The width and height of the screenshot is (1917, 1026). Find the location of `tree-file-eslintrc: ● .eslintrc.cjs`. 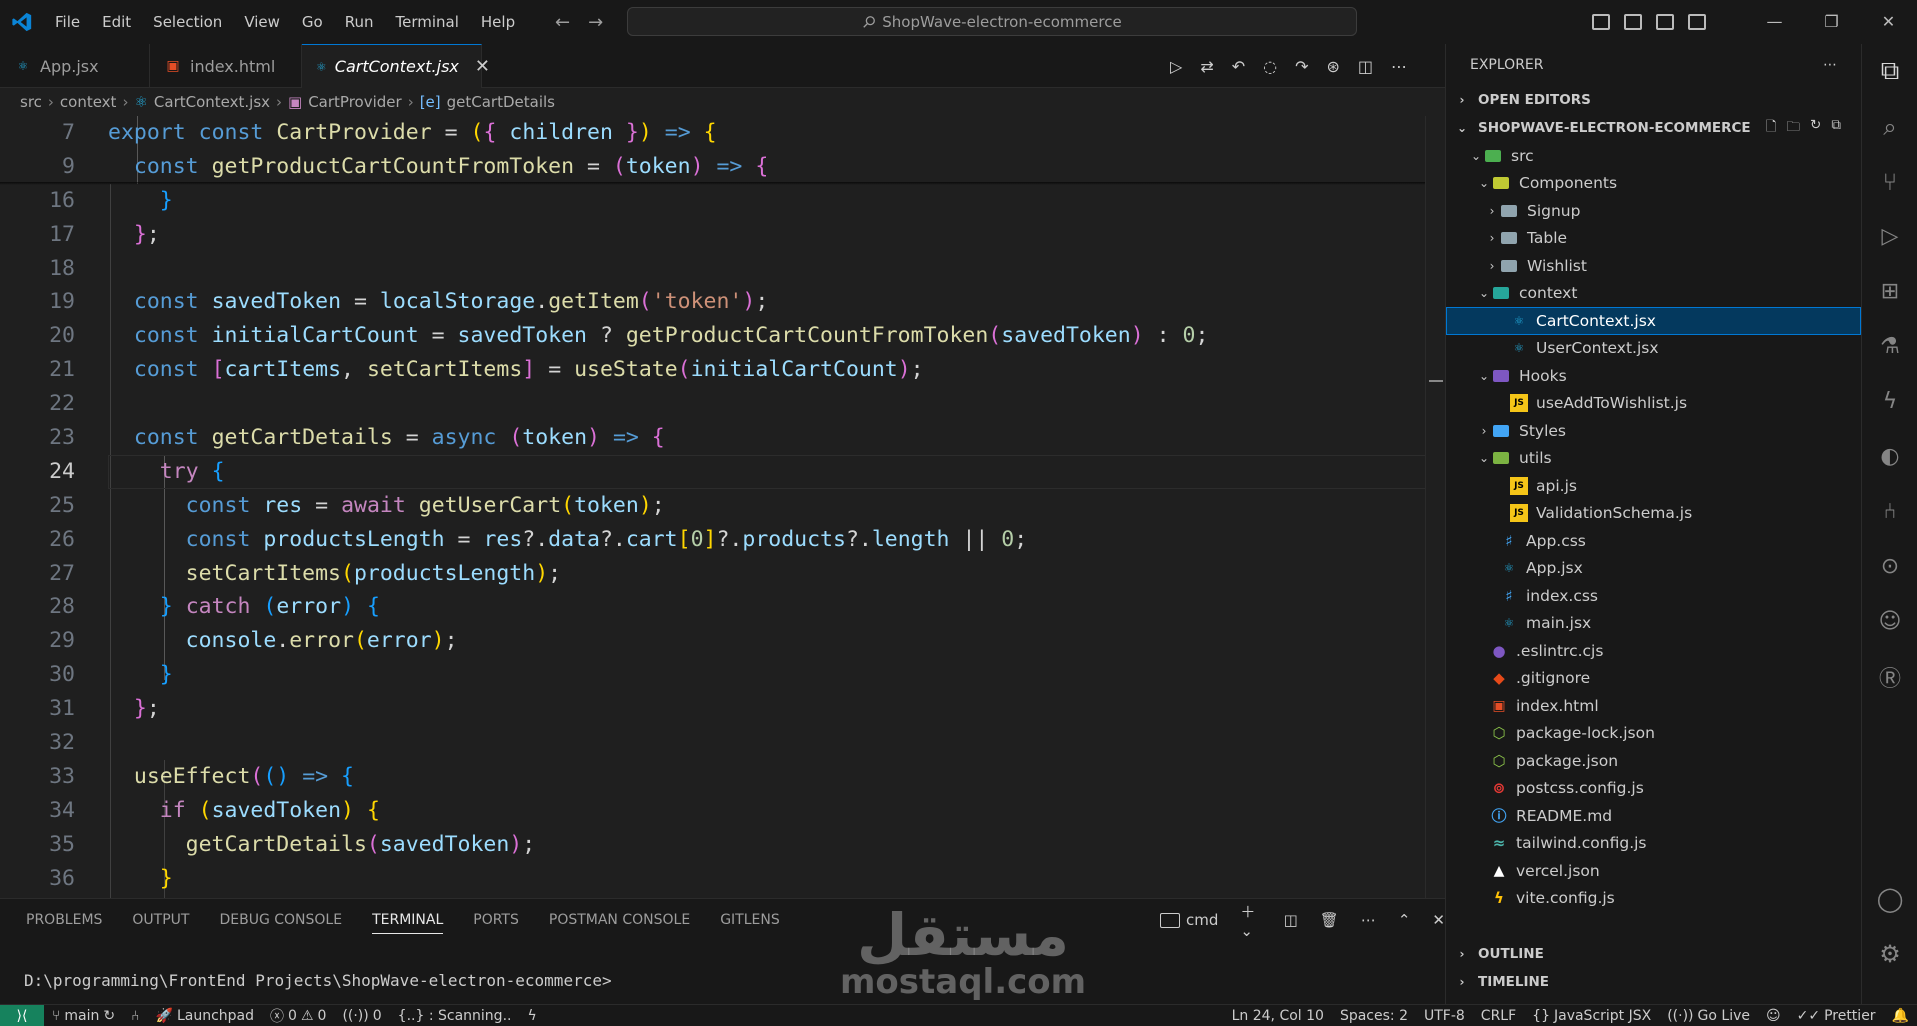

tree-file-eslintrc: ● .eslintrc.cjs is located at coordinates (1653, 651).